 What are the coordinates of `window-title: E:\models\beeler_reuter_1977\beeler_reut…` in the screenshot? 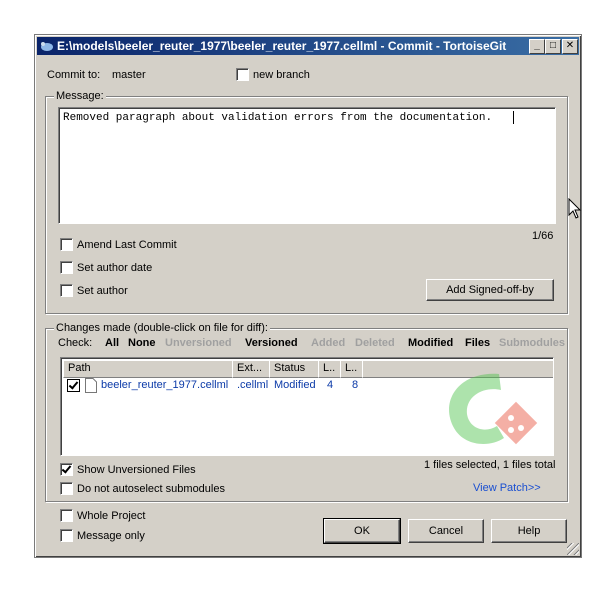 It's located at (282, 46).